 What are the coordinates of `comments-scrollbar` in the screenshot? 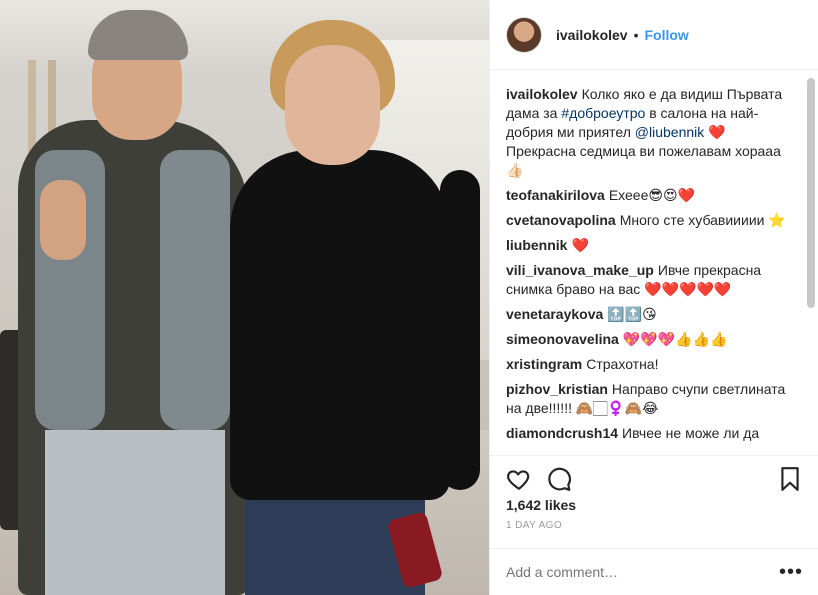 It's located at (811, 193).